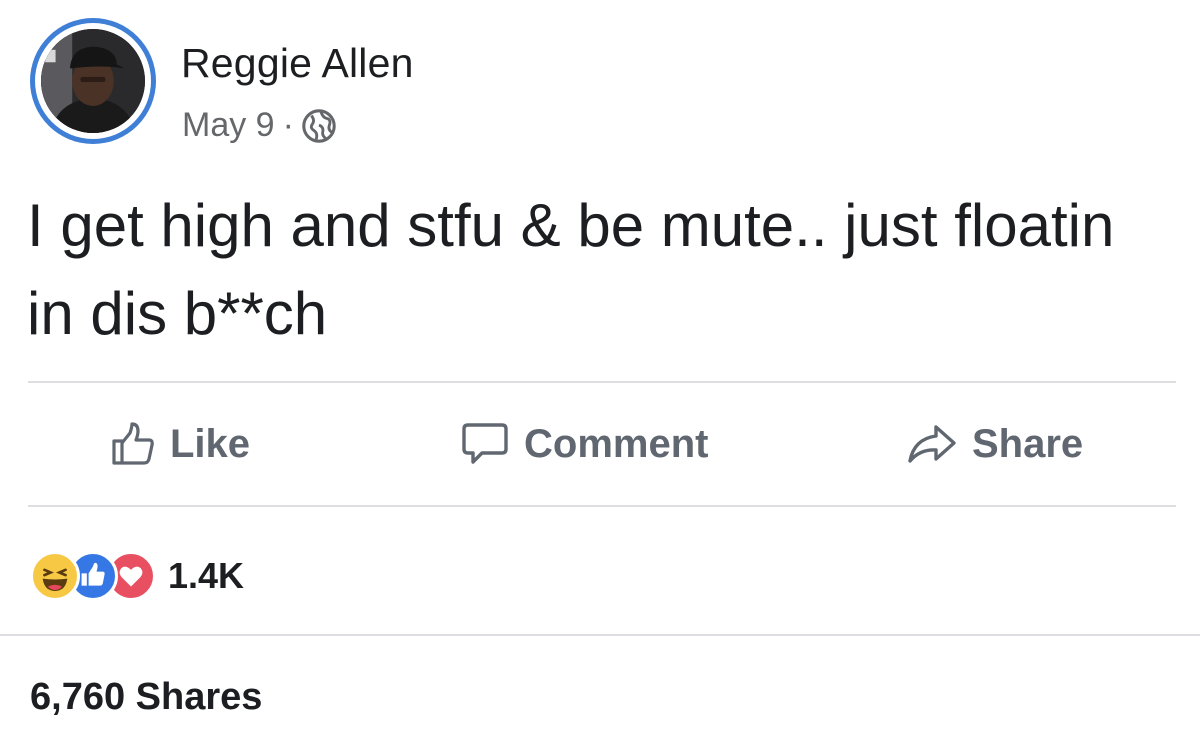 The image size is (1200, 750). I want to click on reaction-count: 1.4K, so click(206, 575).